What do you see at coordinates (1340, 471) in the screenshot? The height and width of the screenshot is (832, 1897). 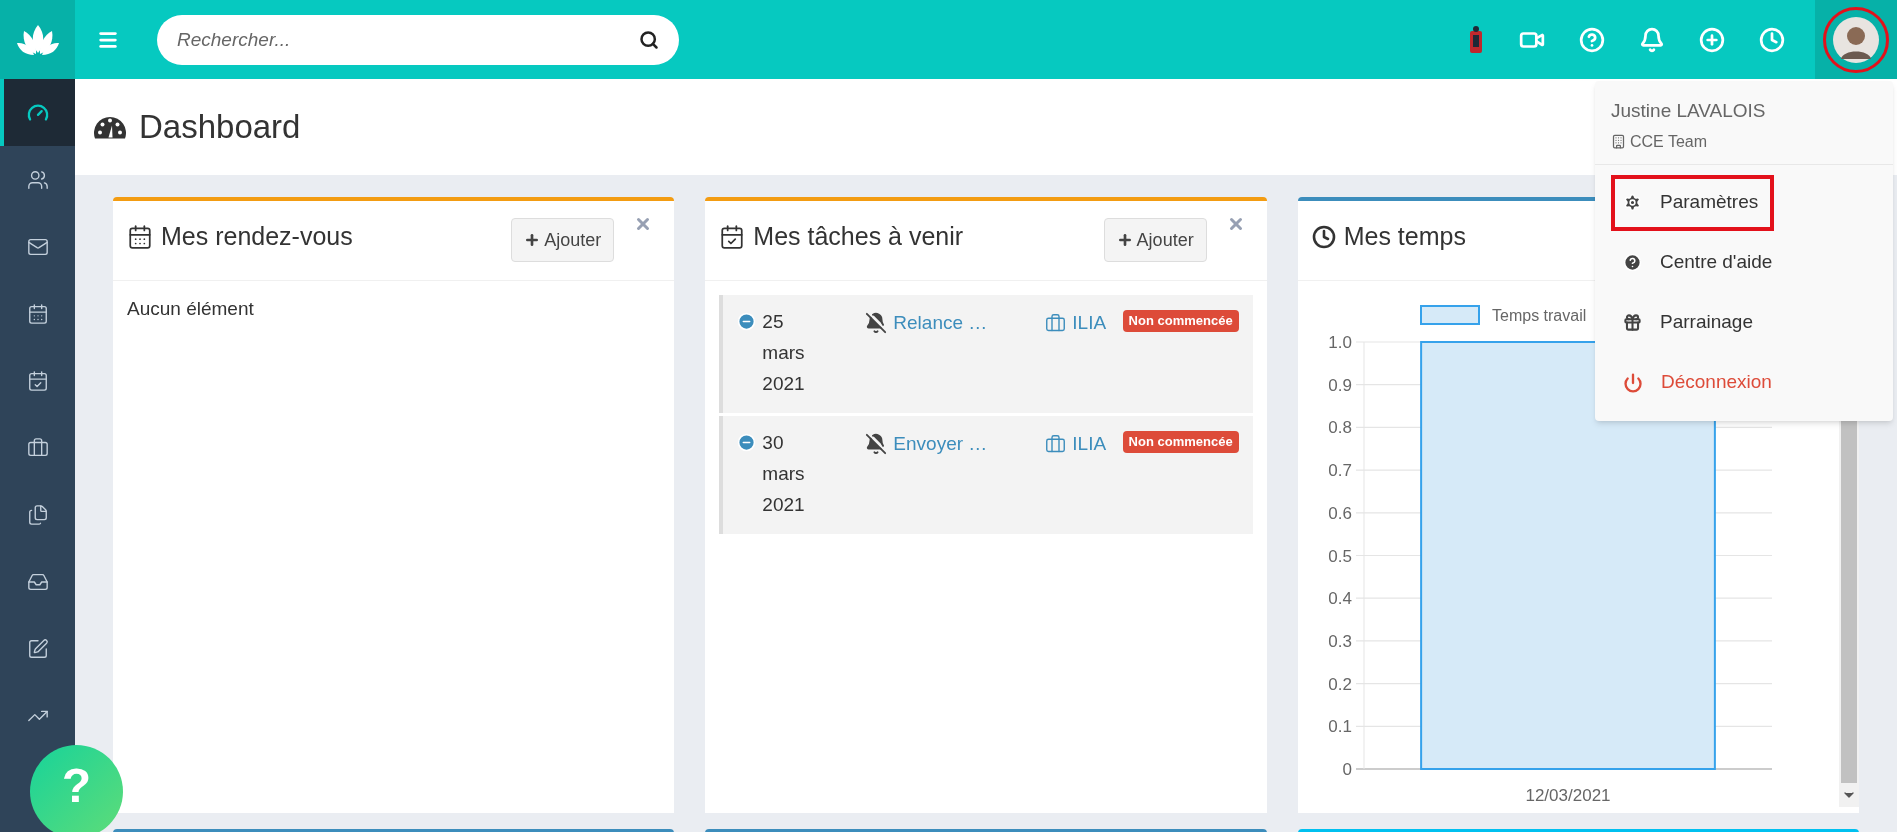 I see `y-tick-label: 0.7` at bounding box center [1340, 471].